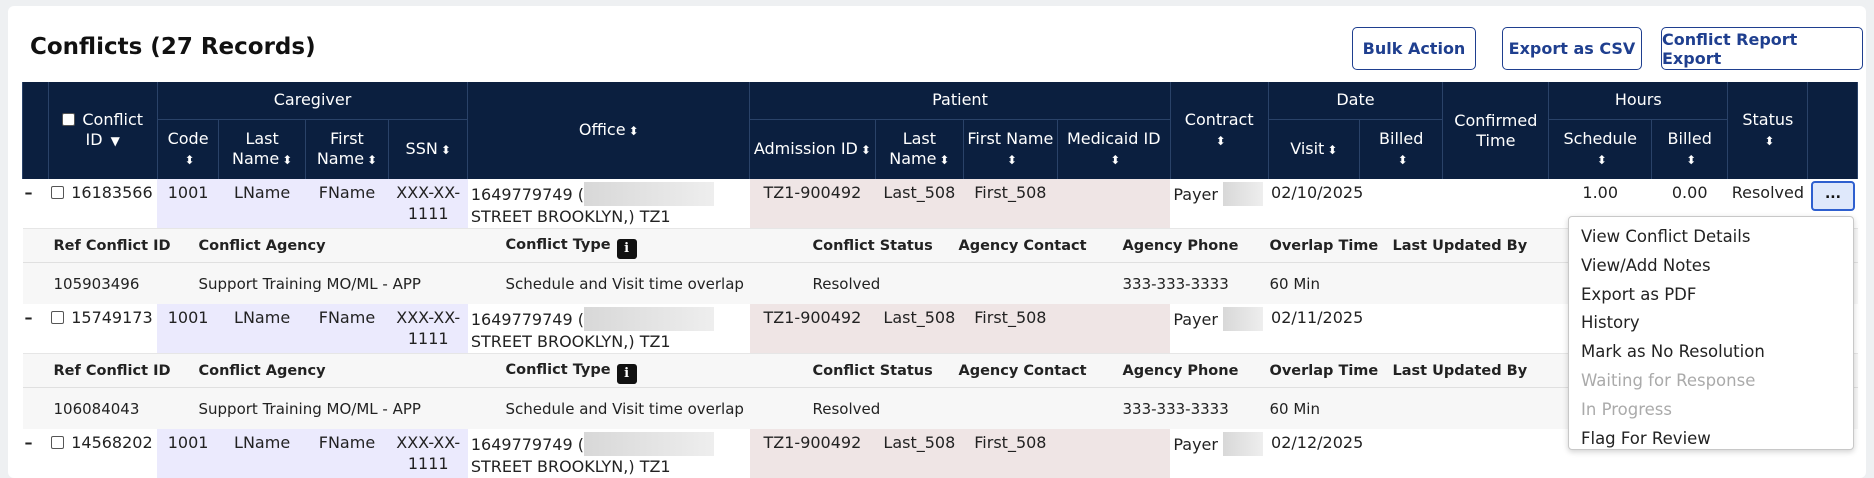 The width and height of the screenshot is (1874, 478). Describe the element at coordinates (1626, 409) in the screenshot. I see `menu-item-in-progress: In Progress` at that location.